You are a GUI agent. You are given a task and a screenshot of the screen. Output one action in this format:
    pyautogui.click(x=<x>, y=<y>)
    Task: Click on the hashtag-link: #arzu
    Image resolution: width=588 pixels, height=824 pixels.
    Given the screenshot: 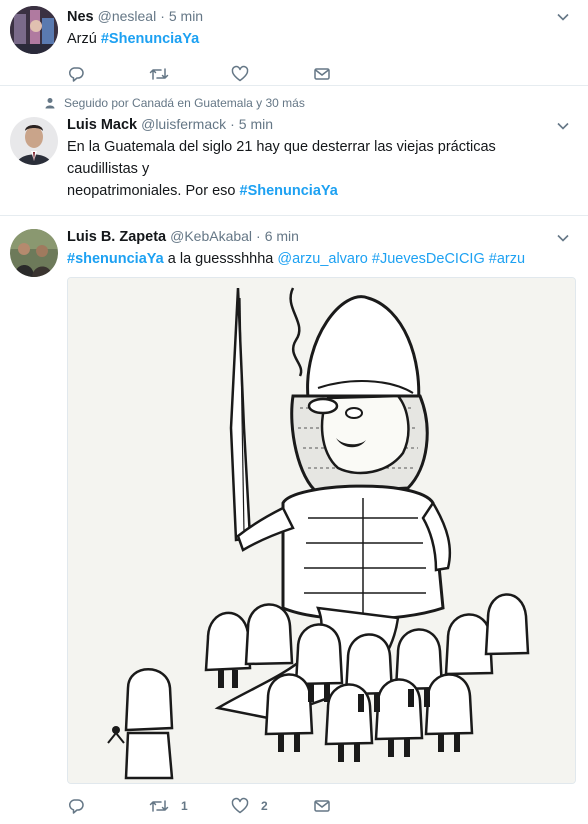 What is the action you would take?
    pyautogui.click(x=507, y=259)
    